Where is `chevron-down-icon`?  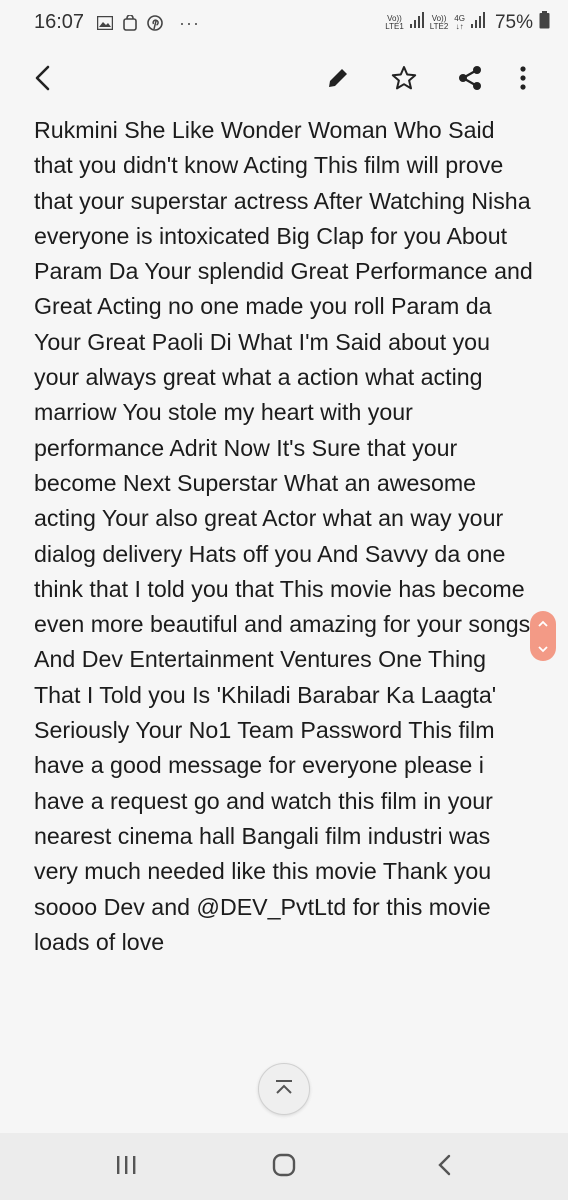
chevron-down-icon is located at coordinates (543, 649).